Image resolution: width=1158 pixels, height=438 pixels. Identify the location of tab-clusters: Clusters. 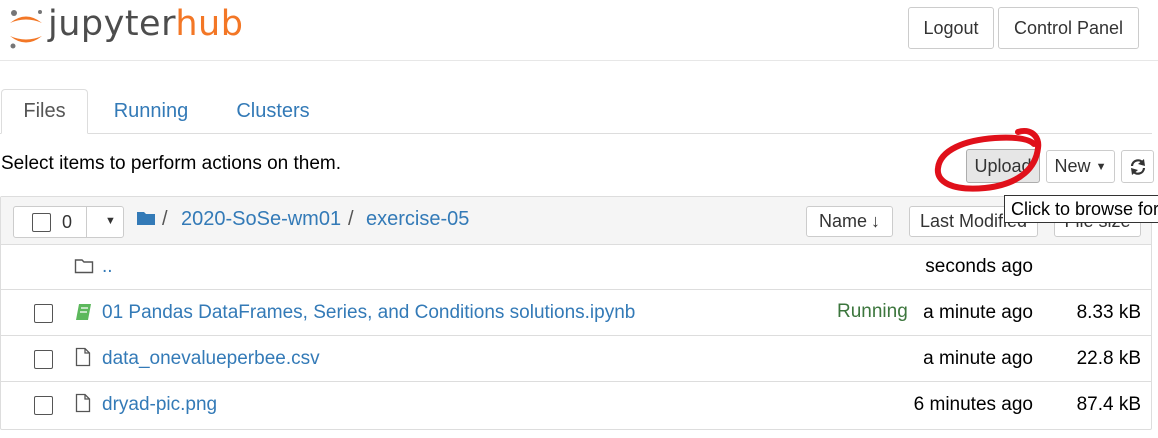
(273, 111).